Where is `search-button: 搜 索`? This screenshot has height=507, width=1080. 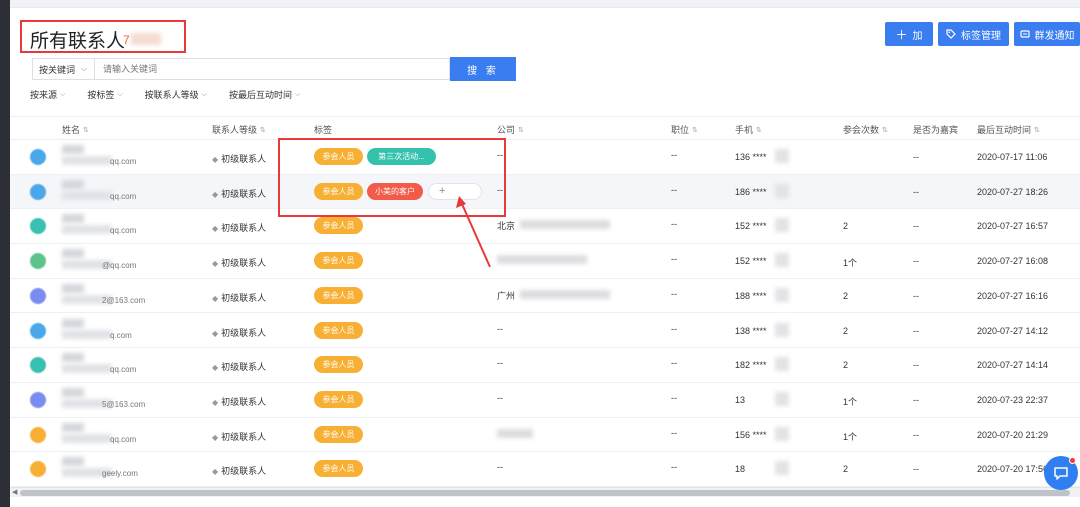
search-button: 搜 索 is located at coordinates (483, 69).